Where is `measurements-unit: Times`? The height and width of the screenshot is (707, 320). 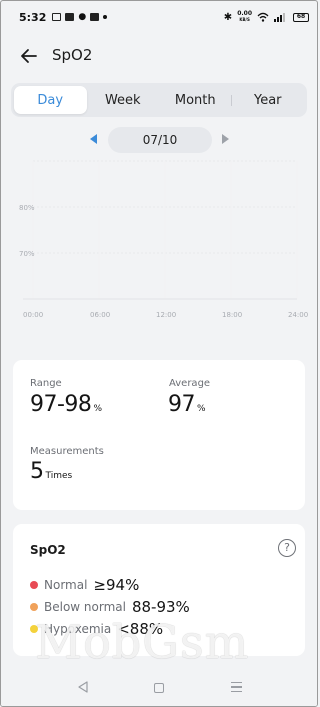 measurements-unit: Times is located at coordinates (59, 476).